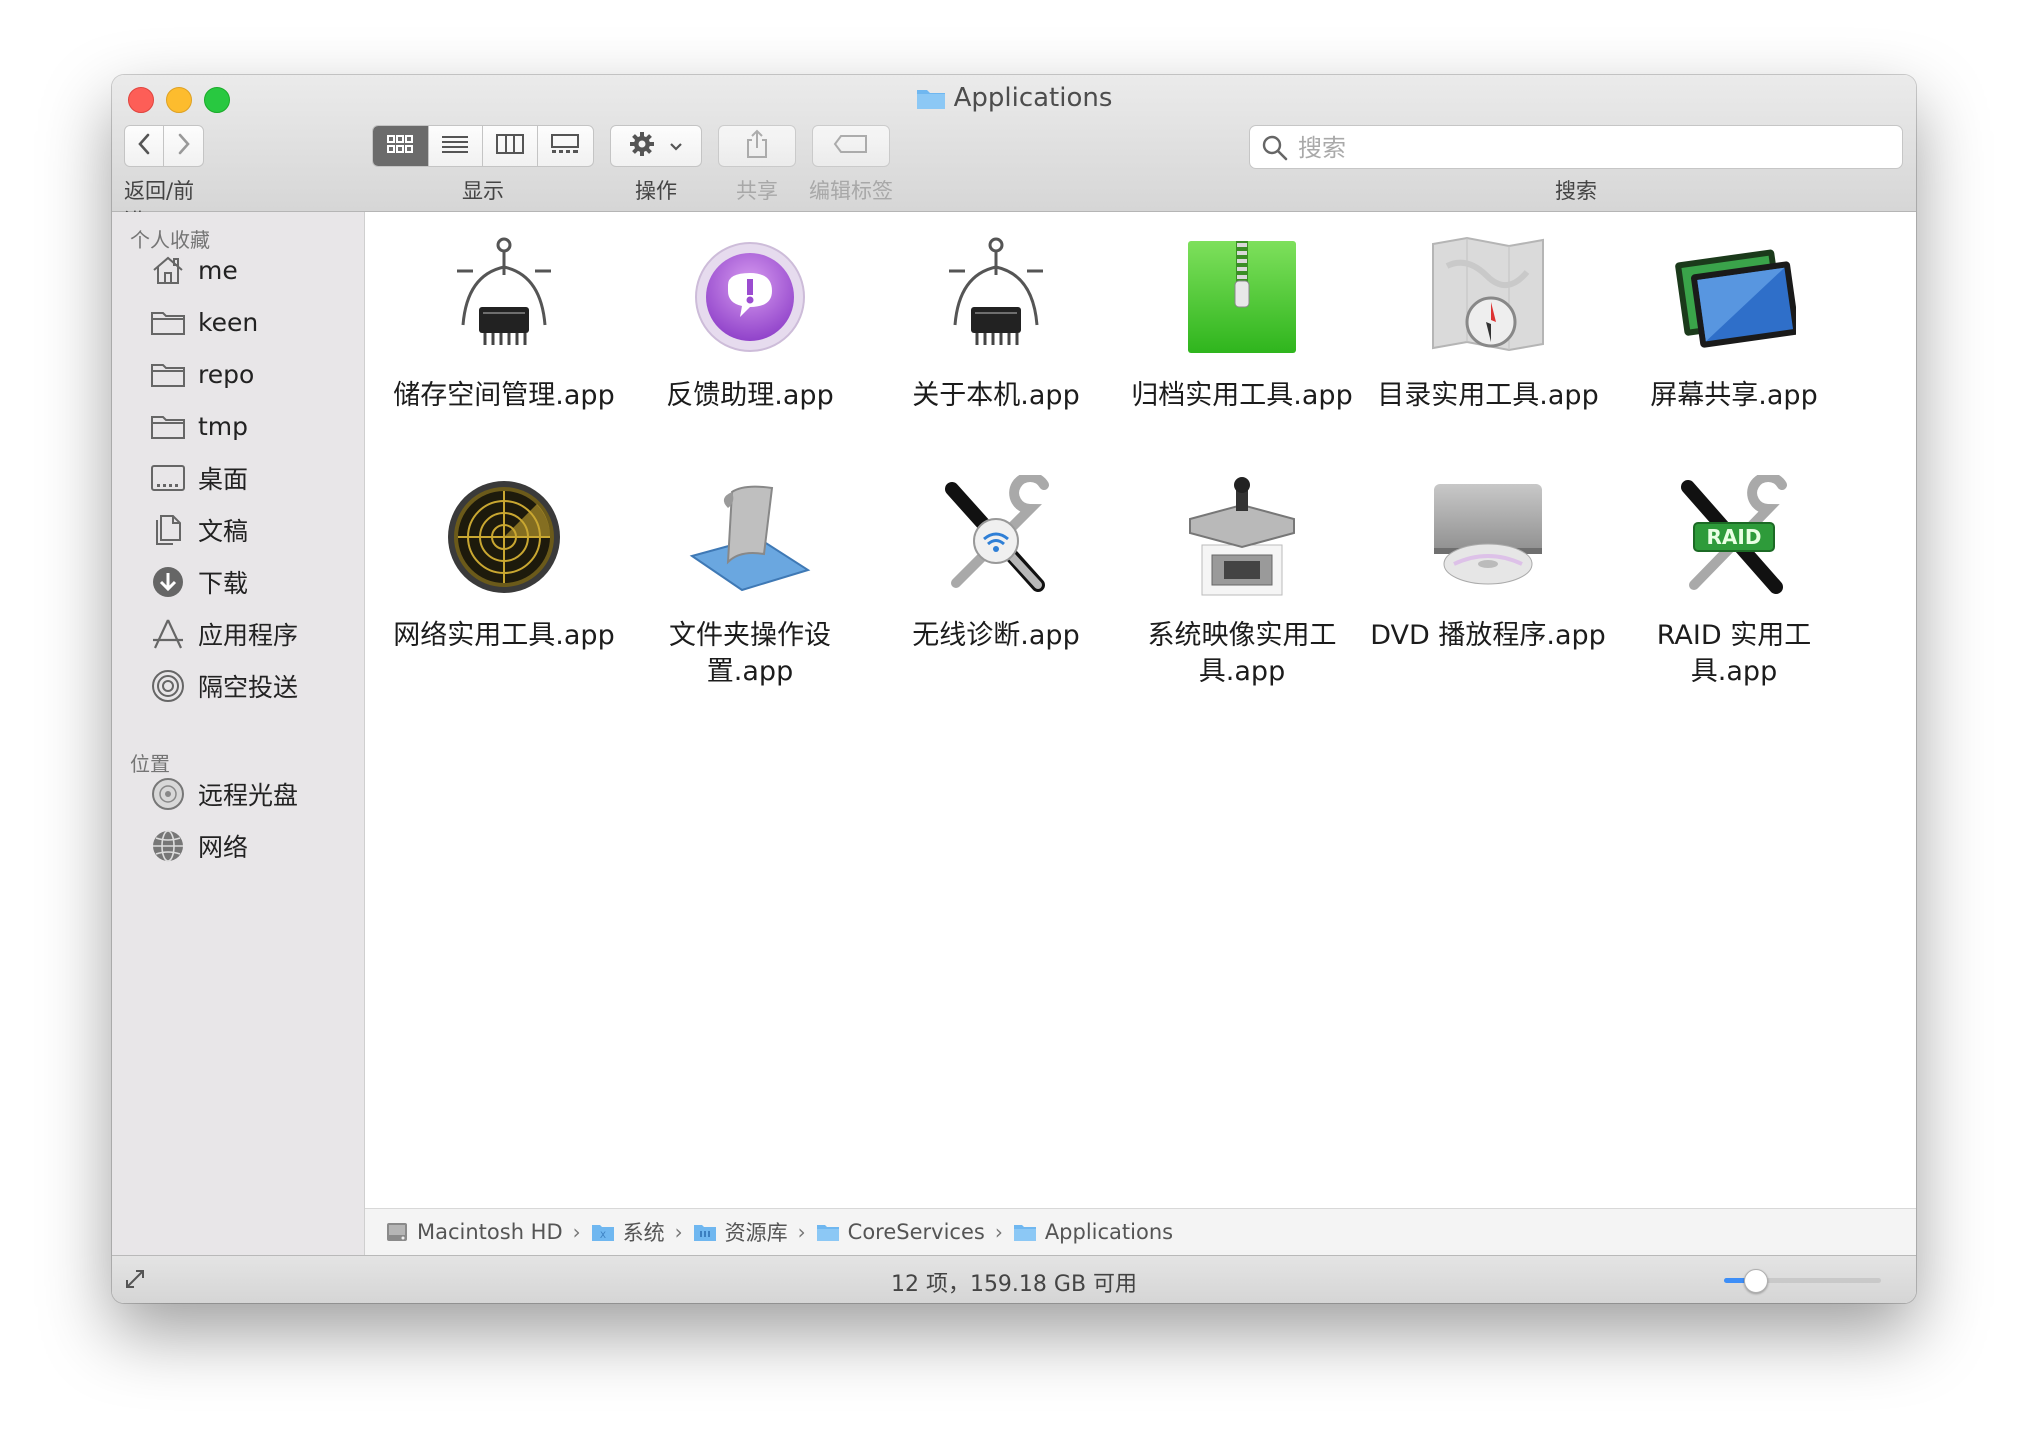 The height and width of the screenshot is (1448, 2022). What do you see at coordinates (504, 537) in the screenshot?
I see `radar-icon` at bounding box center [504, 537].